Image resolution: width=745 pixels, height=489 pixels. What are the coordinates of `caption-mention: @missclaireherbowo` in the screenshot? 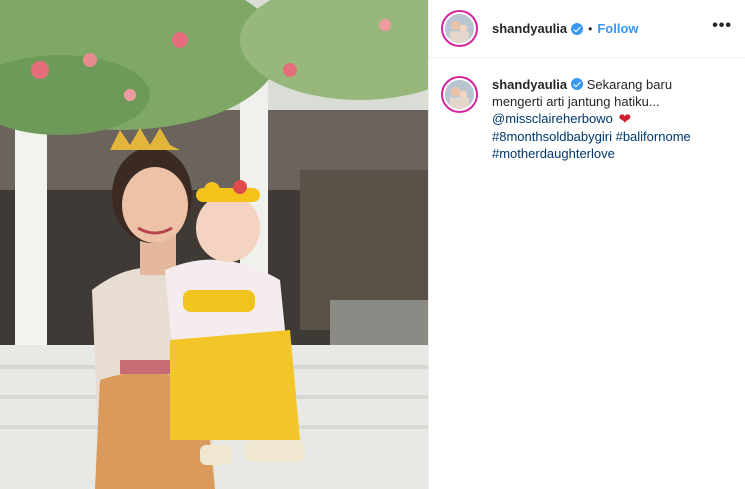 It's located at (552, 118).